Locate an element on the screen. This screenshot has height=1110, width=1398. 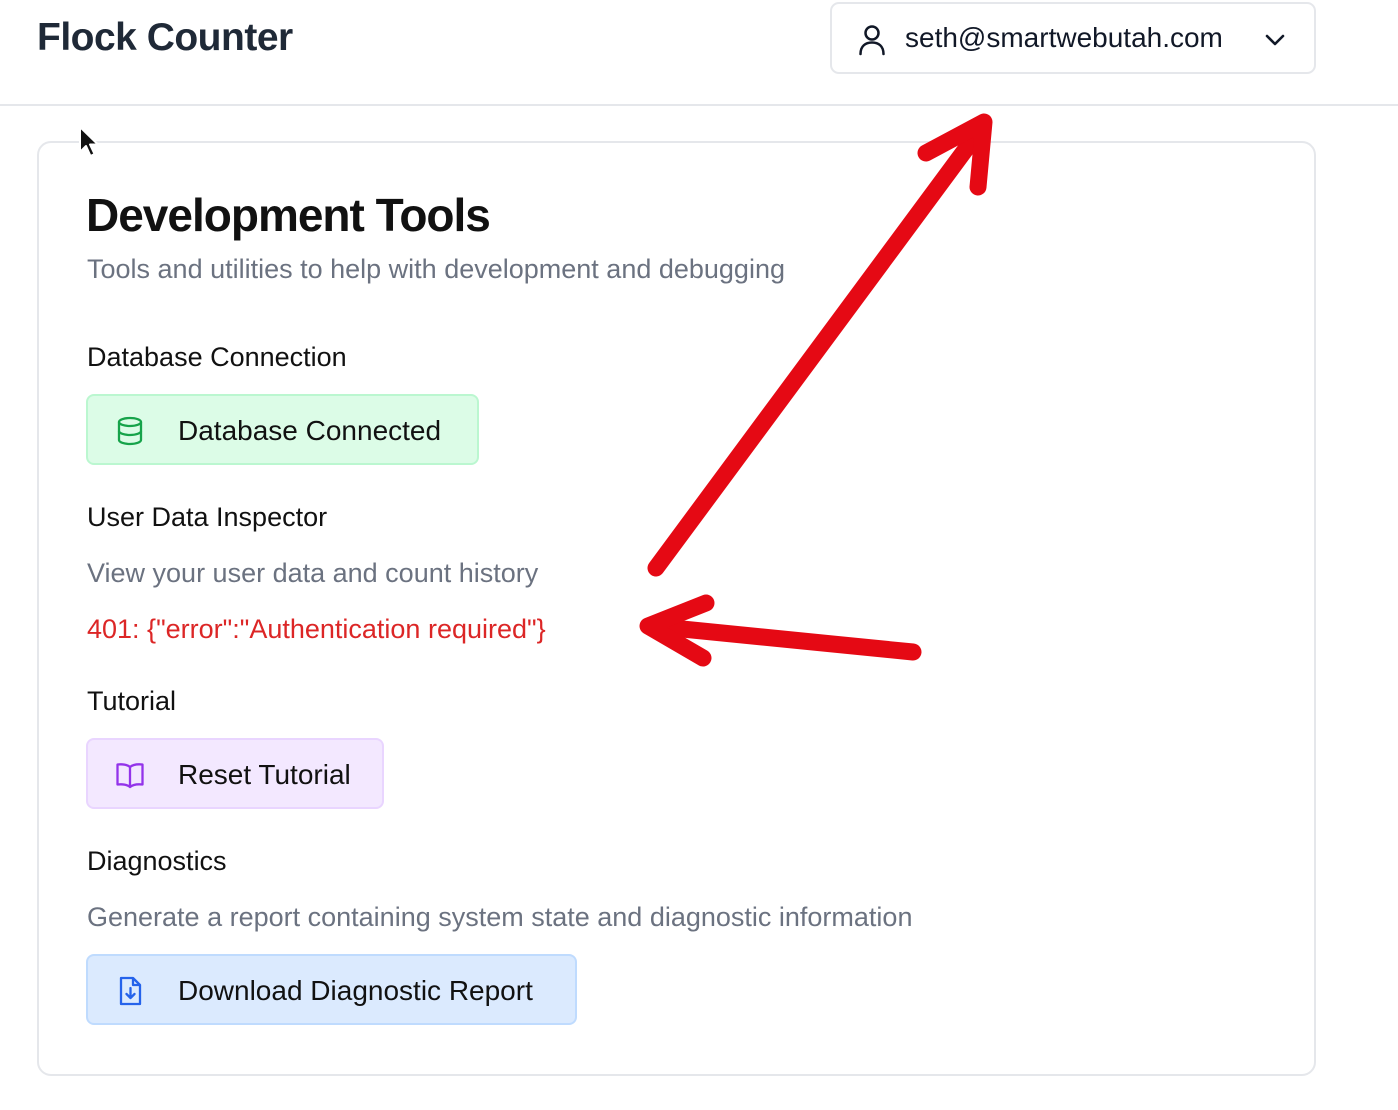
reset-tutorial-label: Reset Tutorial is located at coordinates (264, 774).